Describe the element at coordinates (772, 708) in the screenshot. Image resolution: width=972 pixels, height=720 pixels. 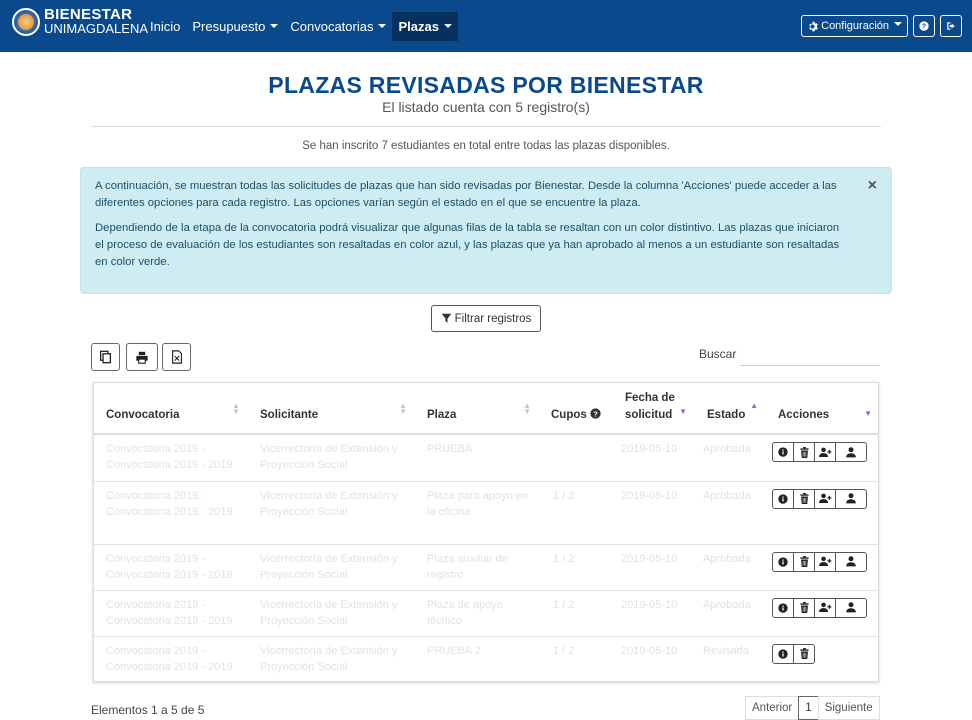
I see `prev-page-button: Anterior` at that location.